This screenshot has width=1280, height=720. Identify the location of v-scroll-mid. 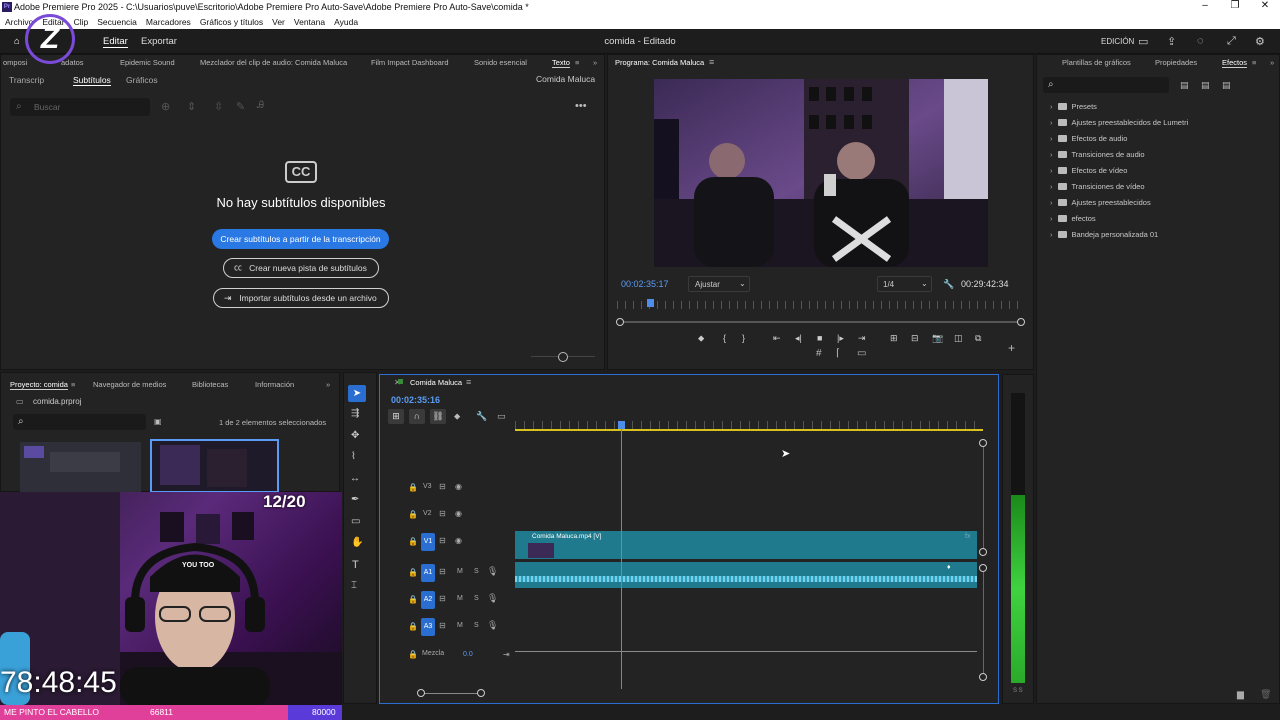
(983, 552).